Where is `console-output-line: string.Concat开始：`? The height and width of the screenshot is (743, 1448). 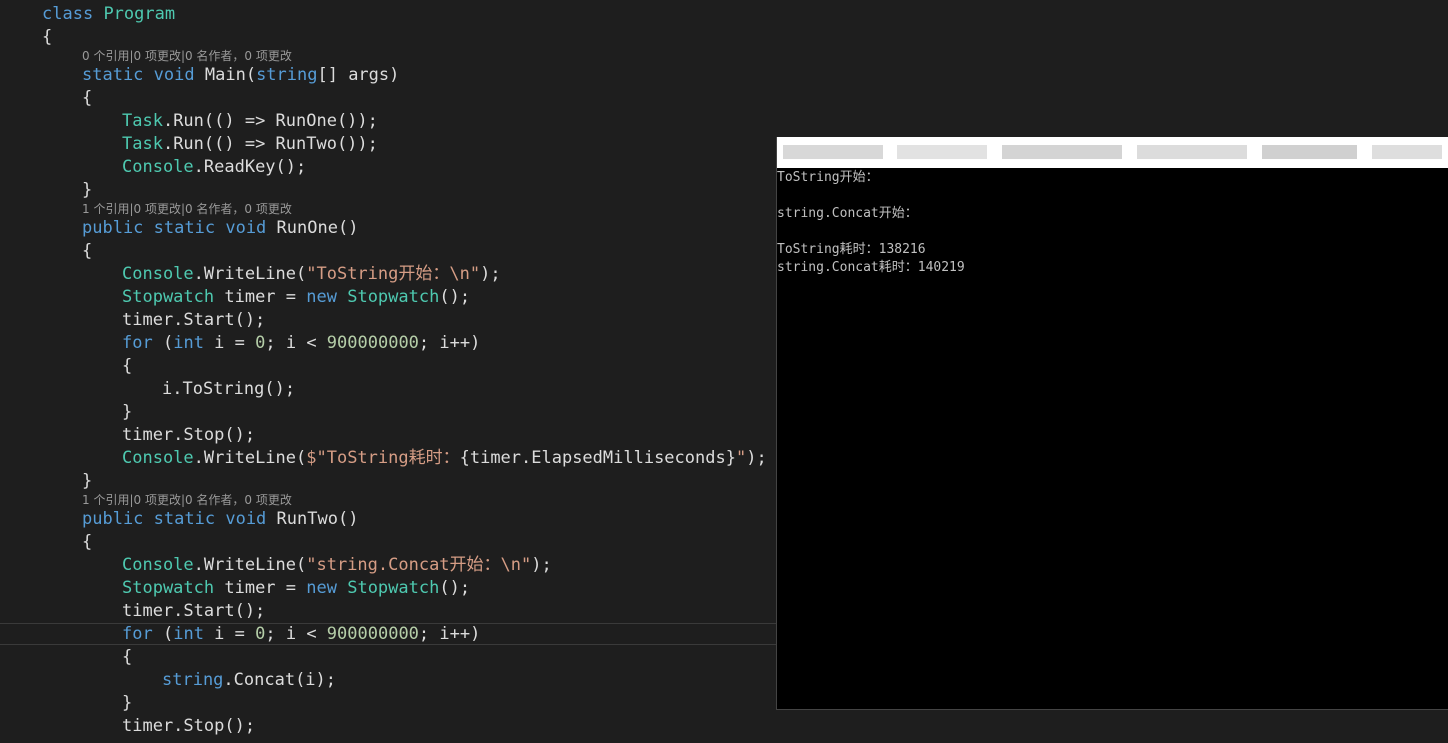 console-output-line: string.Concat开始： is located at coordinates (847, 213).